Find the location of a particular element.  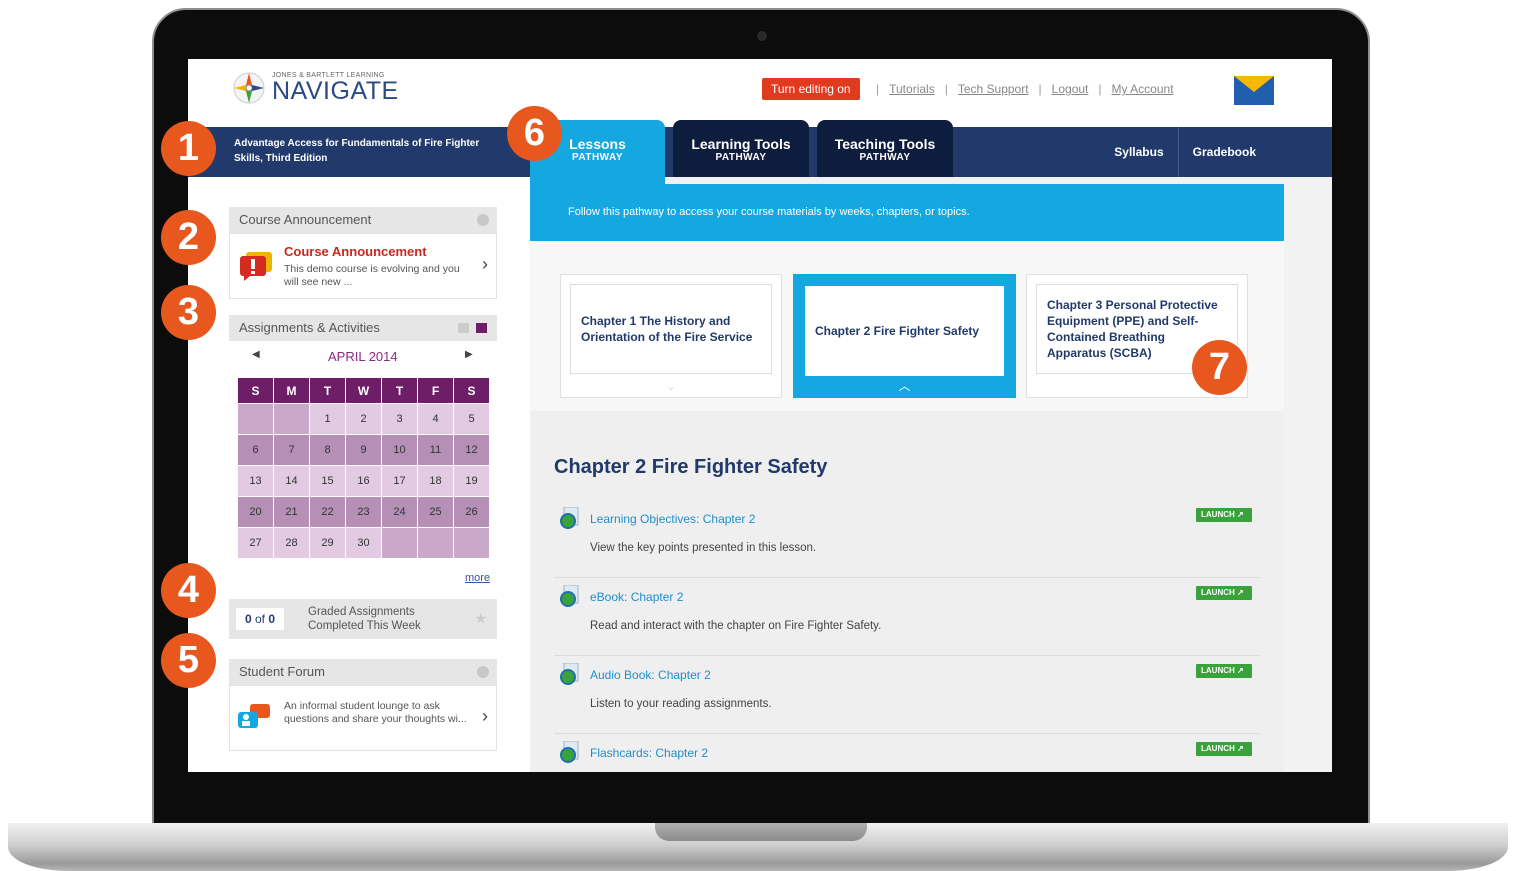

calendar-day: 22 is located at coordinates (327, 512).